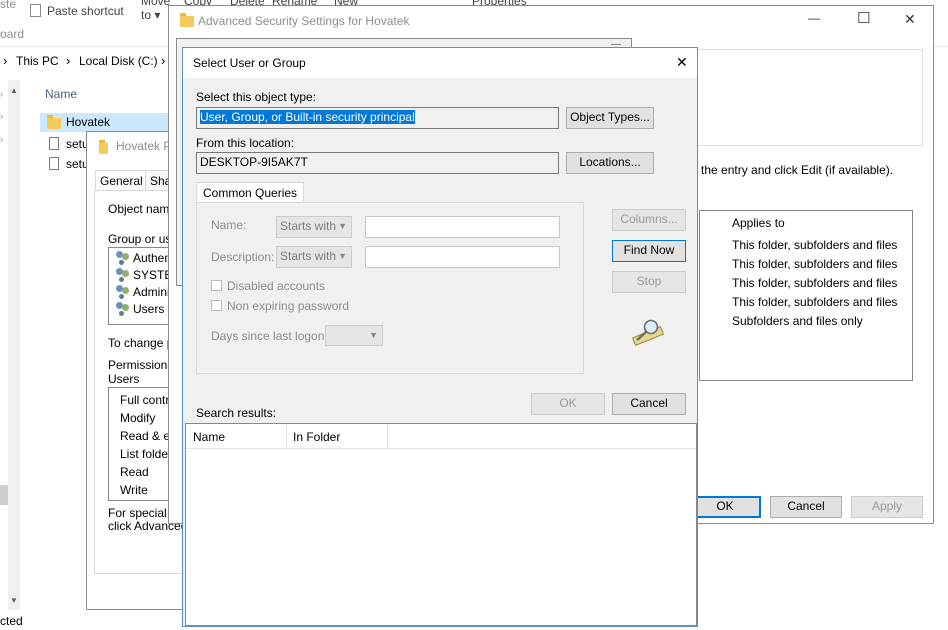 The height and width of the screenshot is (630, 948). I want to click on advanced-security-title: Advanced Security Settings for Hovatek, so click(304, 21).